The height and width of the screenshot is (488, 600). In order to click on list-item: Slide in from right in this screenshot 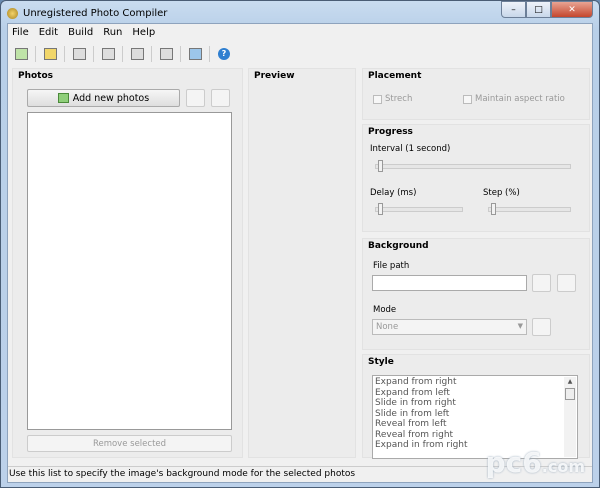, I will do `click(475, 403)`.